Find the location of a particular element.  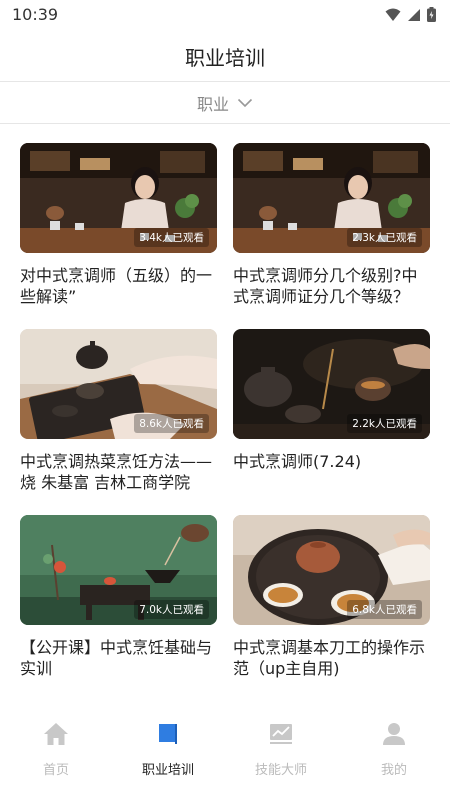

status-icons is located at coordinates (410, 14).